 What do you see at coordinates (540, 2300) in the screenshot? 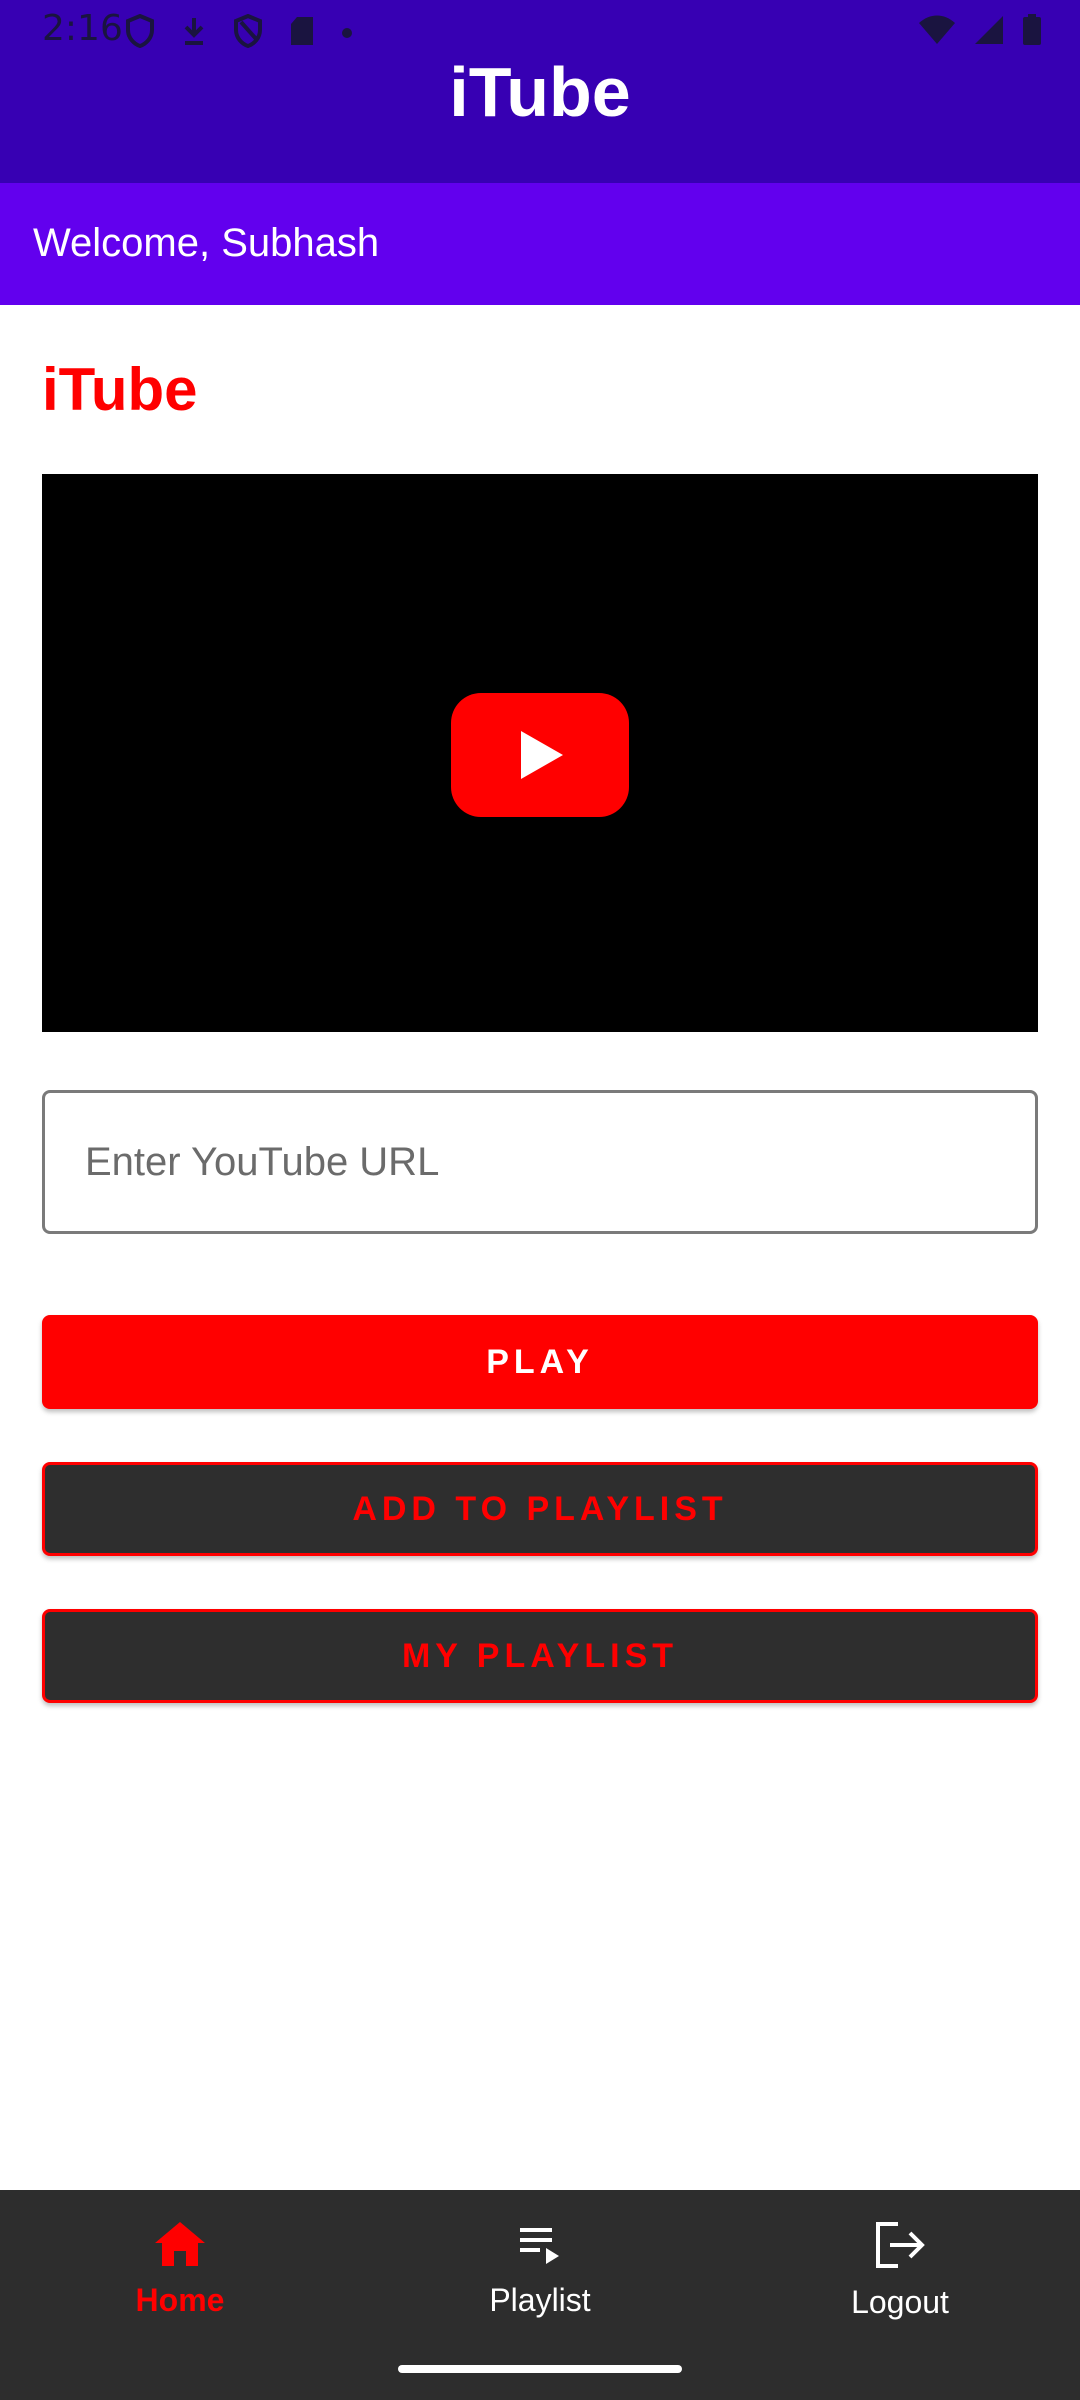
I see `nav-item-playlist-label: Playlist` at bounding box center [540, 2300].